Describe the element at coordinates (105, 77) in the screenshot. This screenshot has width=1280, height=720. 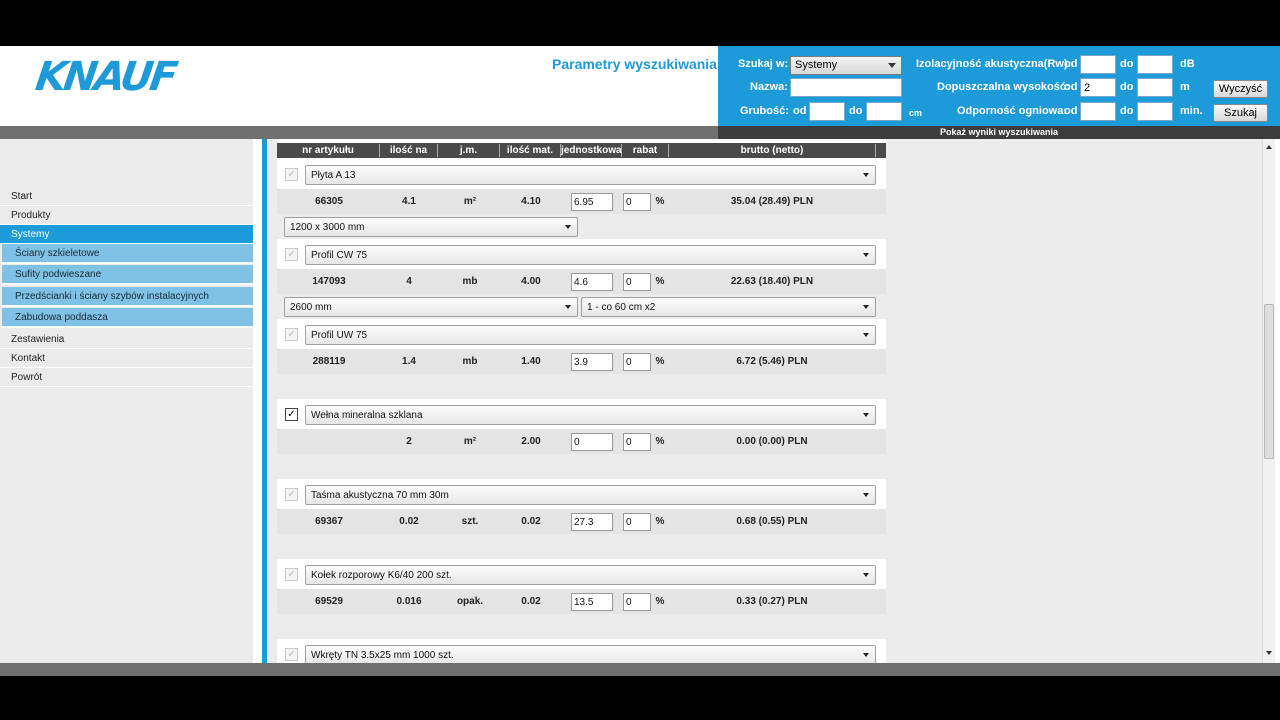
I see `knauf-logo: KNAUF` at that location.